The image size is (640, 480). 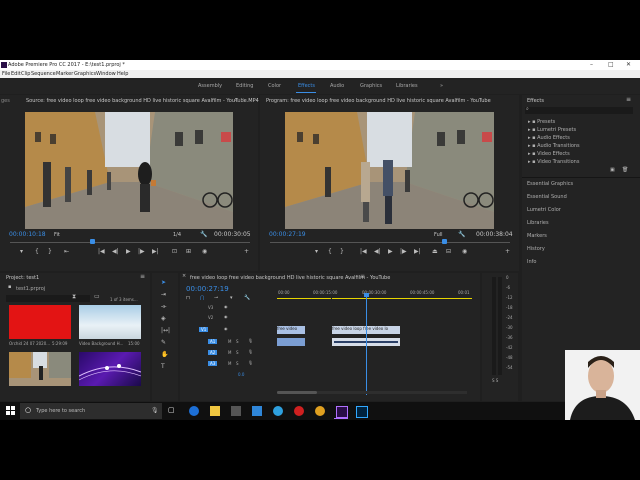 What do you see at coordinates (611, 64) in the screenshot?
I see `maximize-icon: □` at bounding box center [611, 64].